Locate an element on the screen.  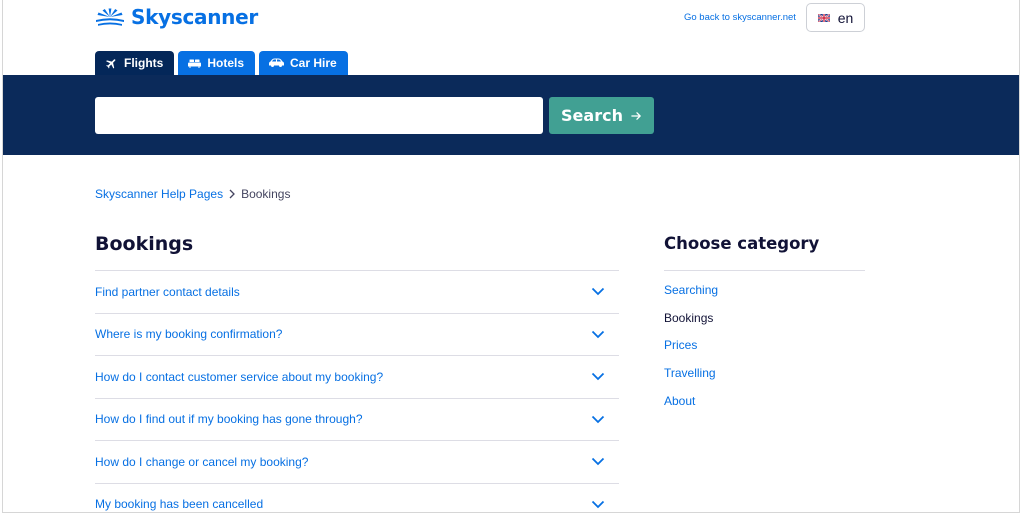
tab-car-hire: Car Hire is located at coordinates (303, 63).